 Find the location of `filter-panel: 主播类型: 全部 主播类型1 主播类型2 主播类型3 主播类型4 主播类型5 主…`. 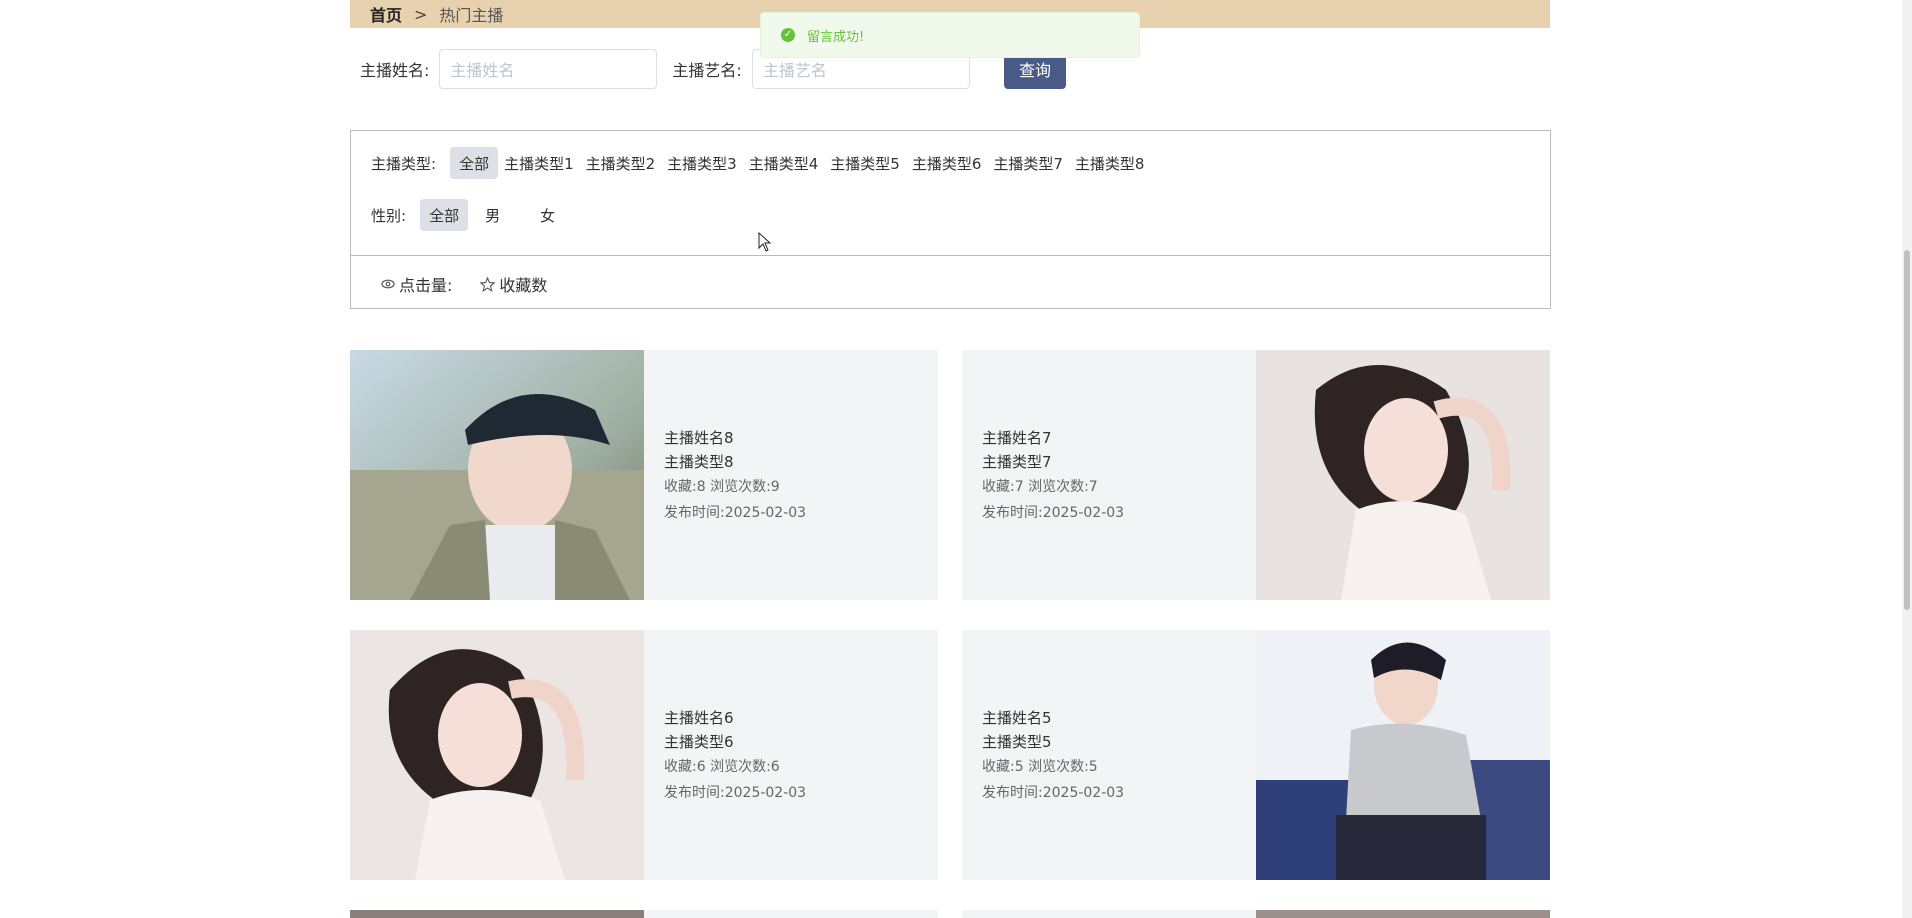

filter-panel: 主播类型: 全部 主播类型1 主播类型2 主播类型3 主播类型4 主播类型5 主… is located at coordinates (950, 219).